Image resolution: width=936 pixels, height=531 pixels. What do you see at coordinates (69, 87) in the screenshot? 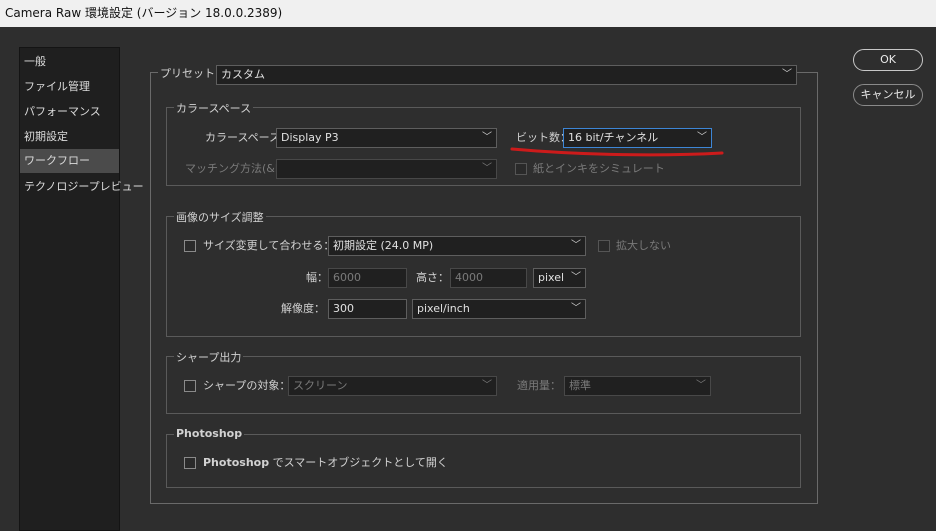
I see `sidebar-item-file-handling: ファイル管理` at bounding box center [69, 87].